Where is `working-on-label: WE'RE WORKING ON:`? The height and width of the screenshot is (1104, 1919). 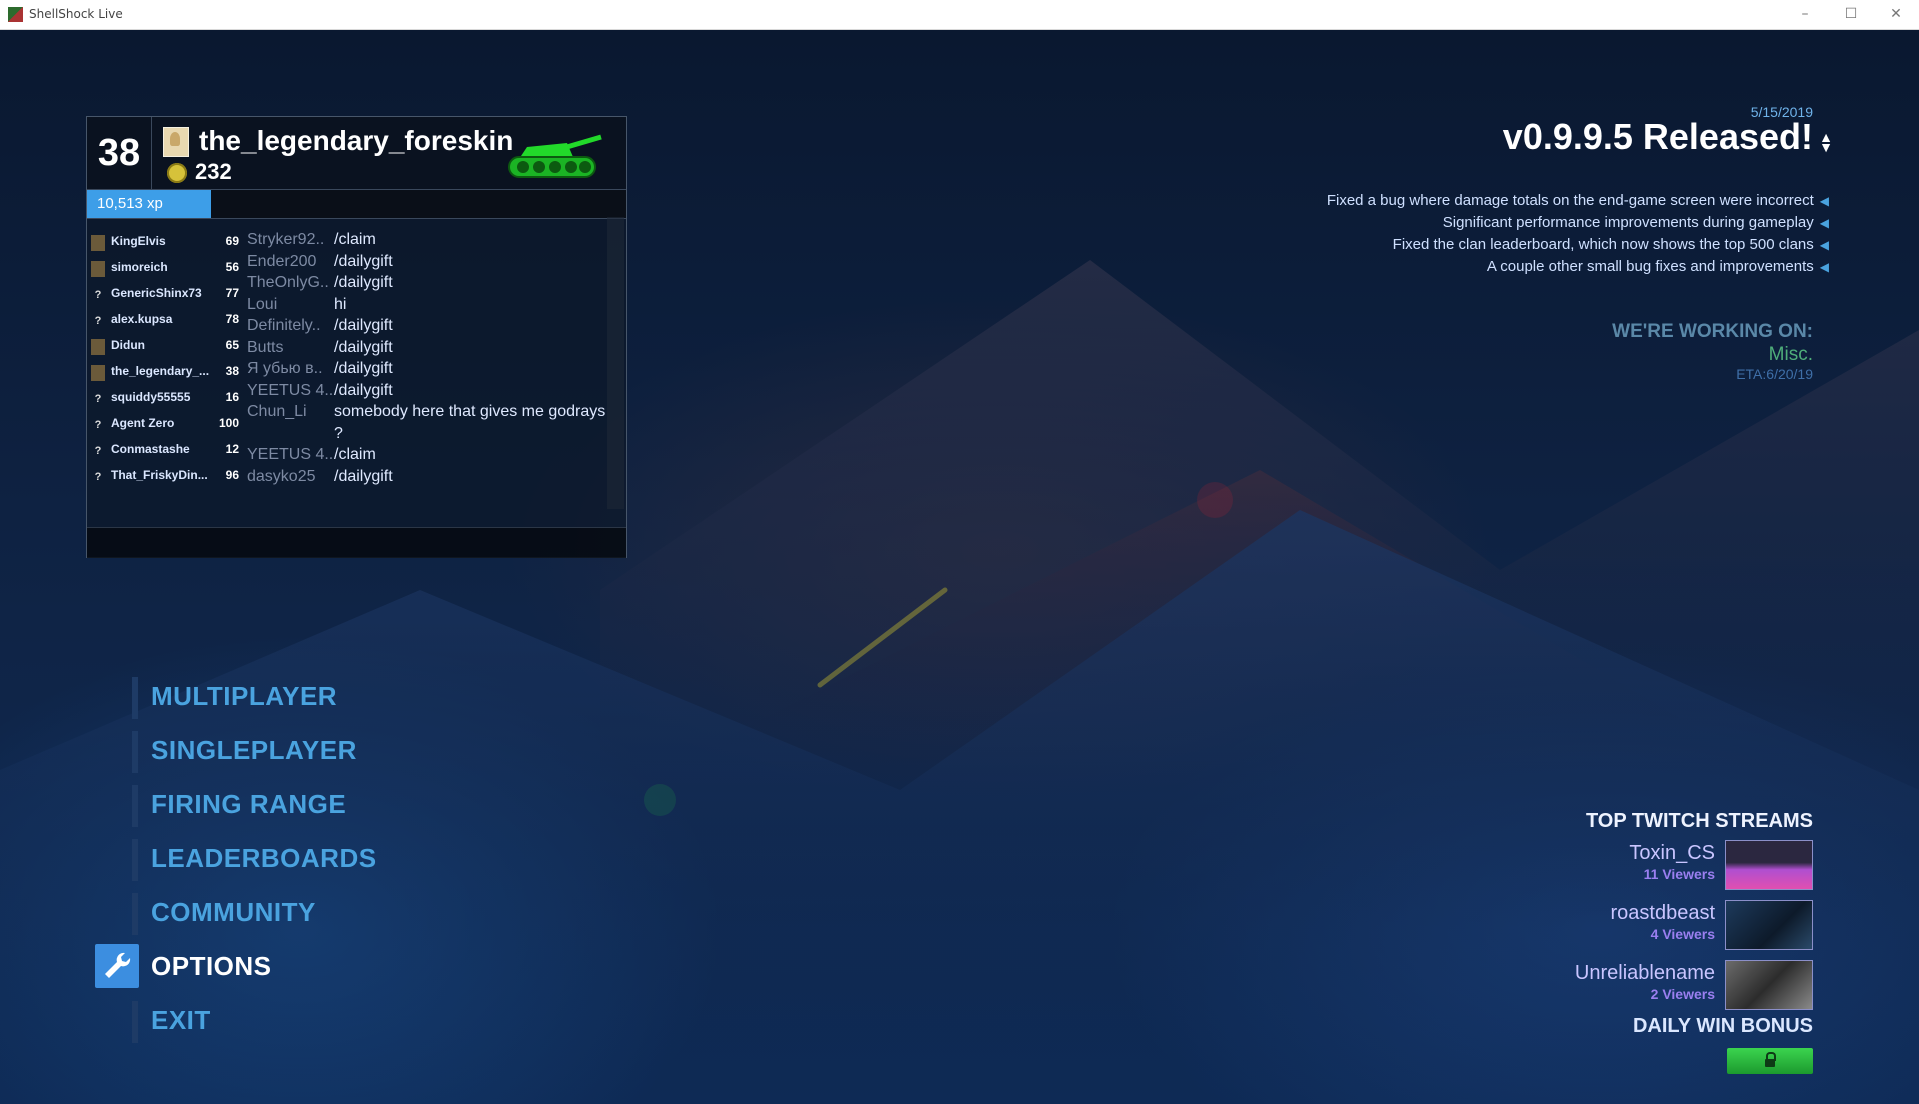 working-on-label: WE'RE WORKING ON: is located at coordinates (1712, 331).